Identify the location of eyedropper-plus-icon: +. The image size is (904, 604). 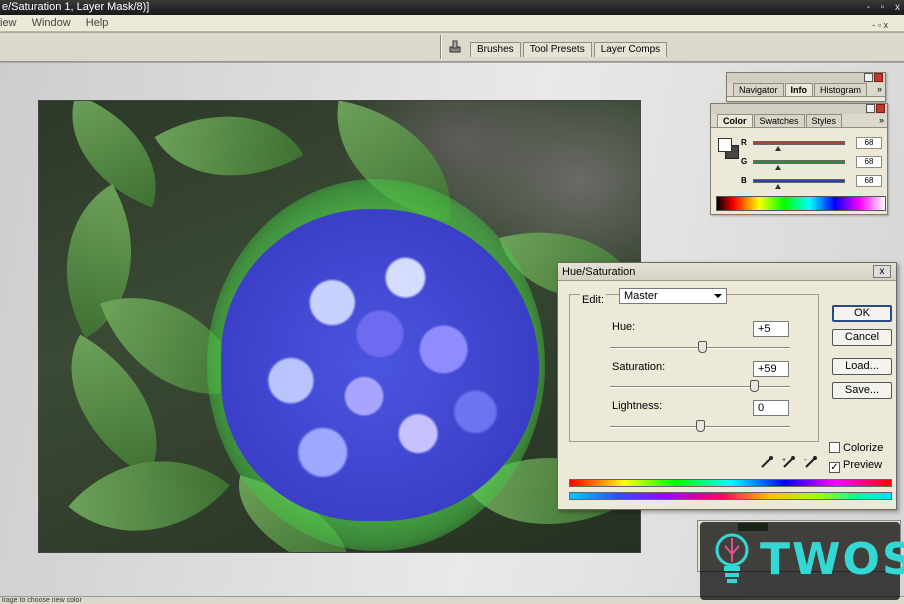
(789, 462).